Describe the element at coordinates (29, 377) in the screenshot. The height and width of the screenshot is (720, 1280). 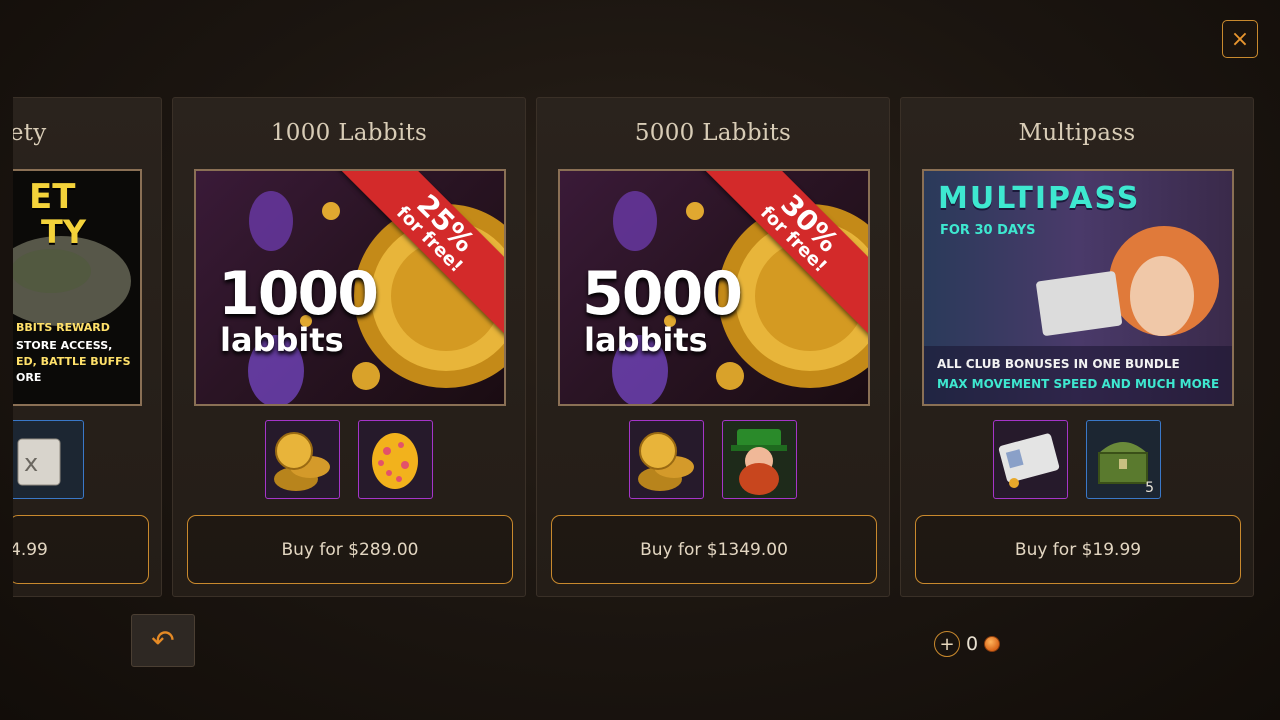
I see `banner-line: ORE` at that location.